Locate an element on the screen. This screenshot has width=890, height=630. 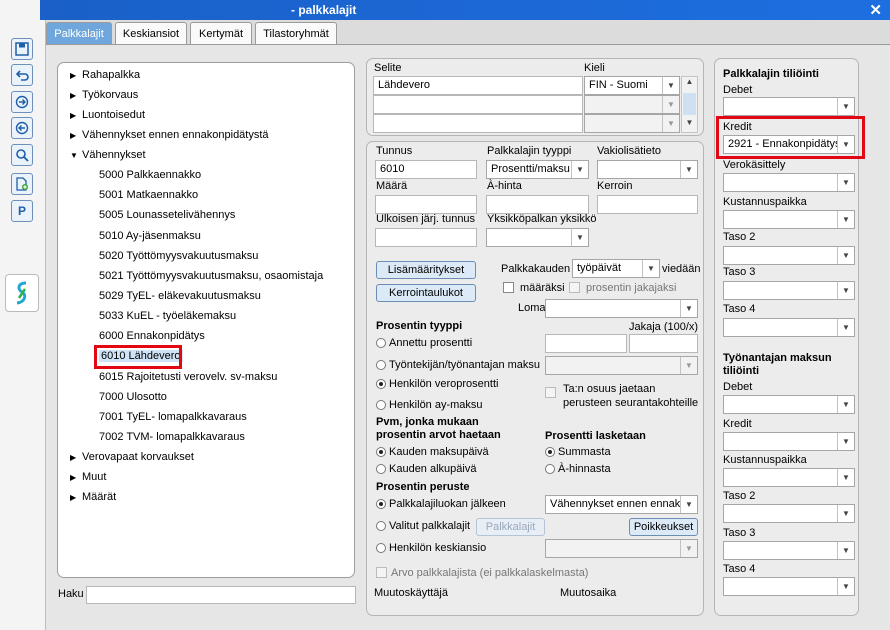
selite-input-row3 is located at coordinates (478, 123).